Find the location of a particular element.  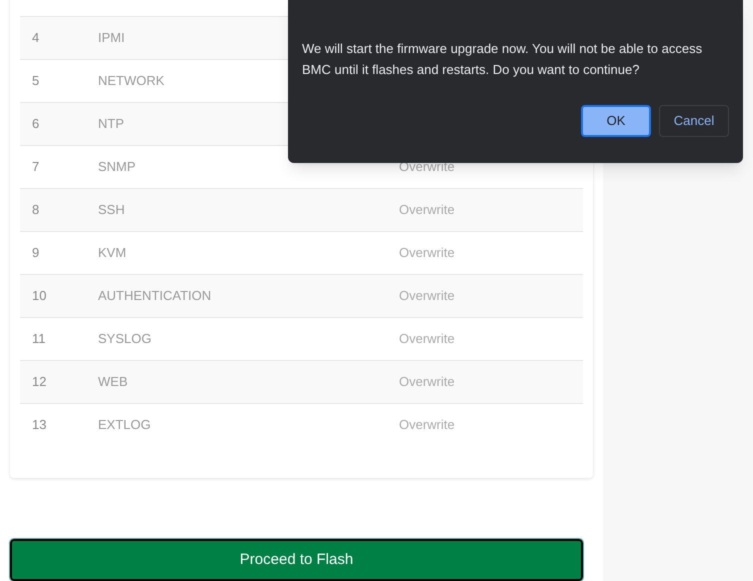

setting-name: KVM is located at coordinates (113, 253).